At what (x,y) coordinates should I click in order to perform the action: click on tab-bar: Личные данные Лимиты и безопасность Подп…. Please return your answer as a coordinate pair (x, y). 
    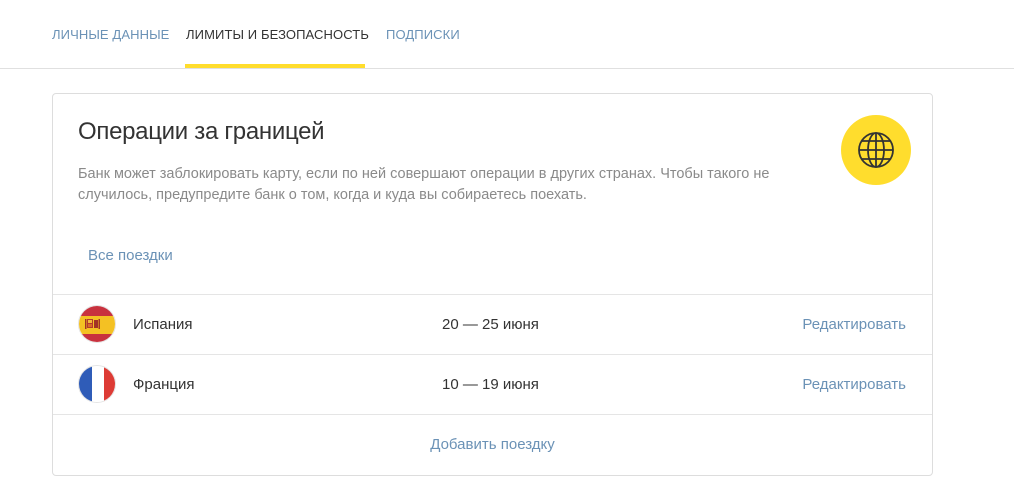
    Looking at the image, I should click on (507, 34).